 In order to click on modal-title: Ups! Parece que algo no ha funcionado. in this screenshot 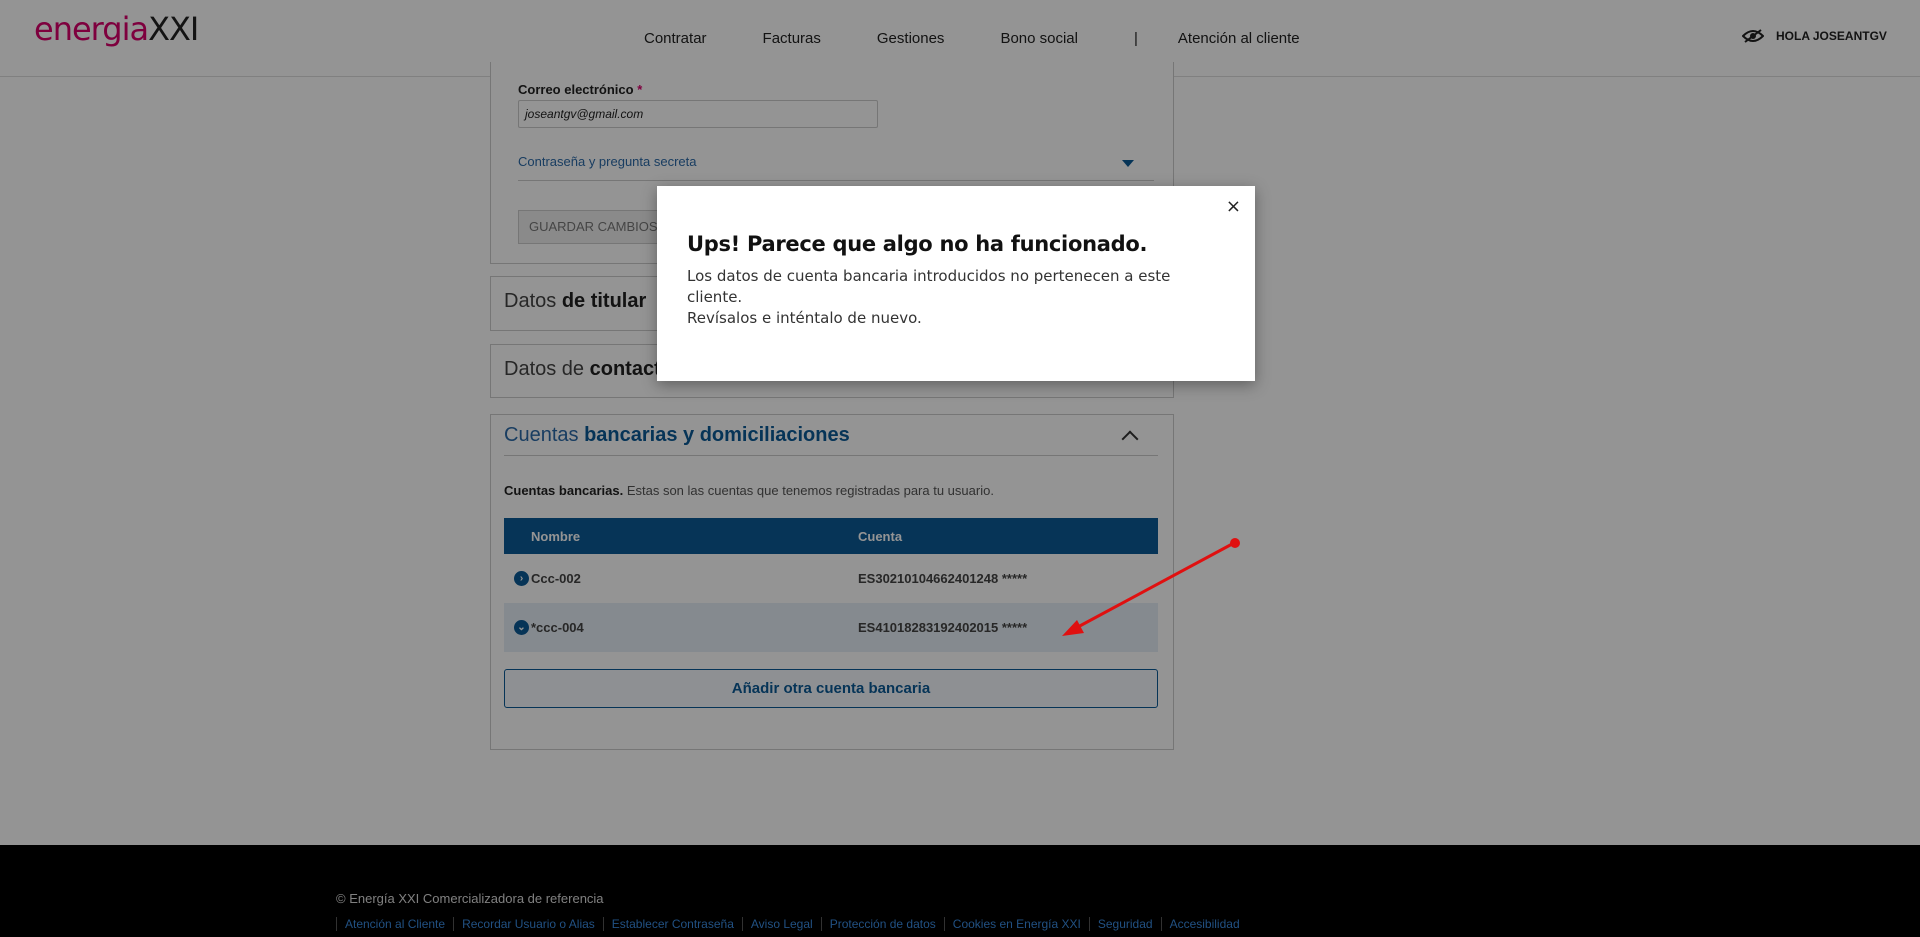, I will do `click(917, 244)`.